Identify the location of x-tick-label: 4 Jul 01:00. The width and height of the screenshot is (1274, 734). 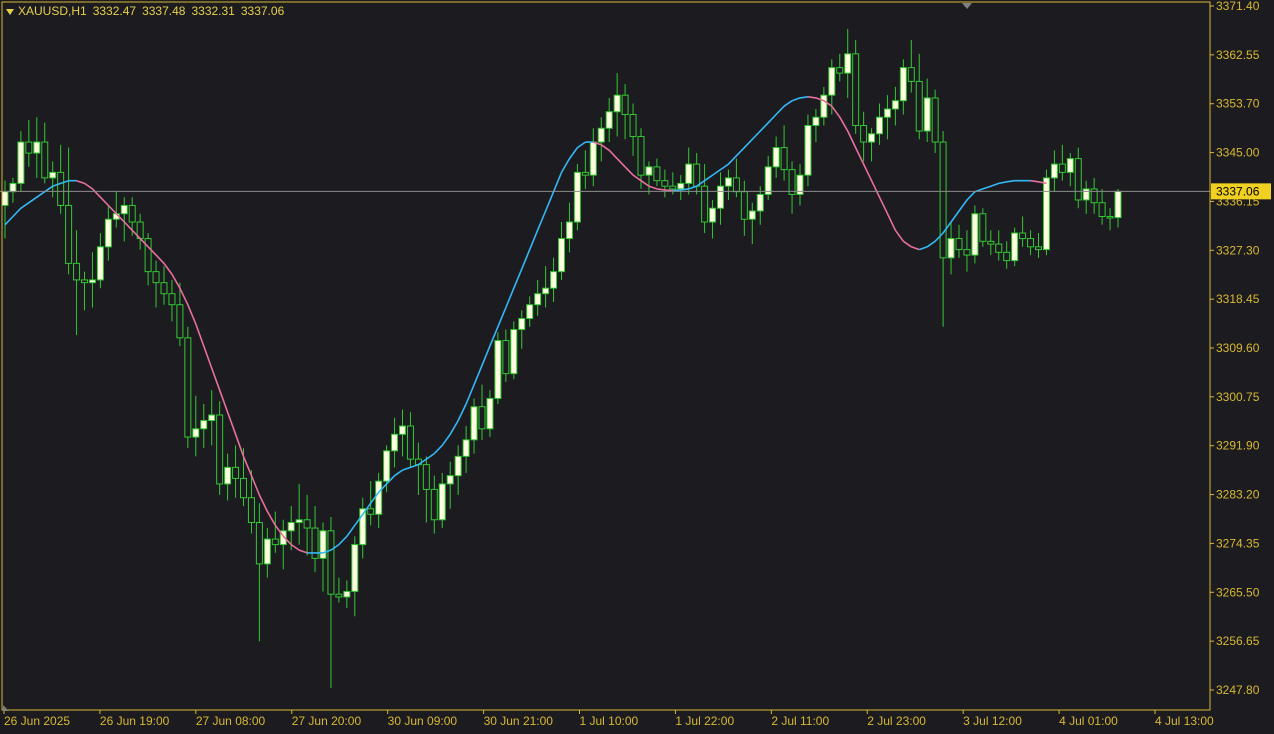
(1088, 721).